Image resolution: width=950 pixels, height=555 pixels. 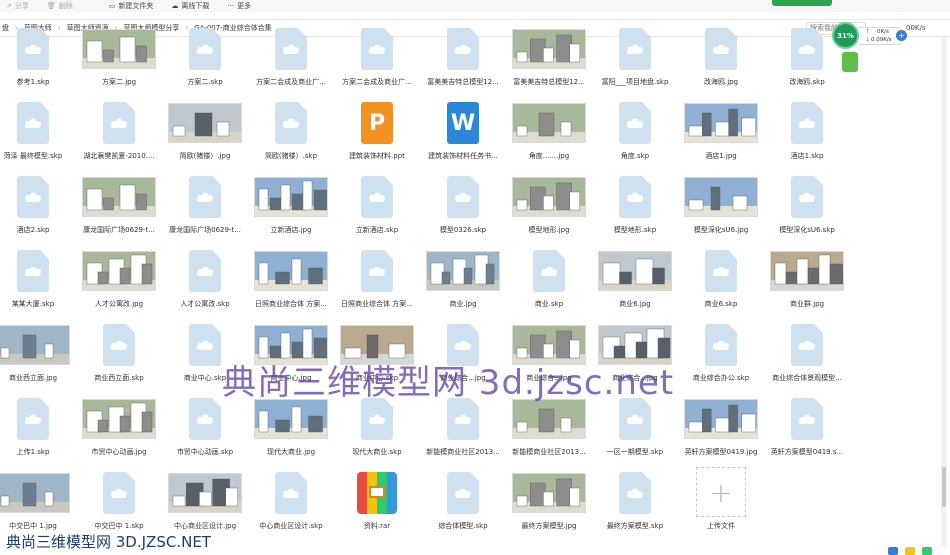 I want to click on file-item: 英轩方案模型0419.jpg, so click(x=721, y=432).